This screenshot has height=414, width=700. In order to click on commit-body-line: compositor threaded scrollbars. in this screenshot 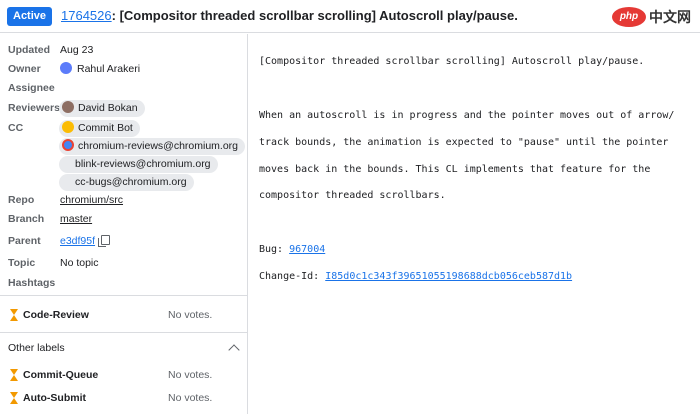, I will do `click(352, 196)`.